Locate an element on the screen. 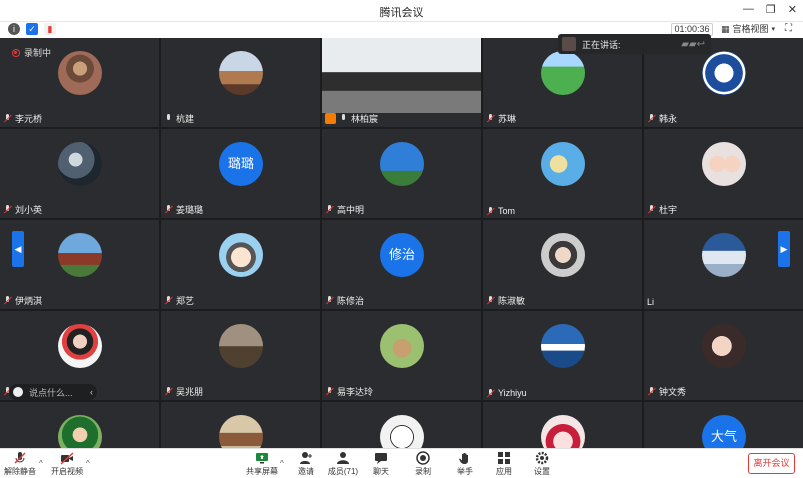 Image resolution: width=803 pixels, height=478 pixels. fullscreen-icon: ⛶ is located at coordinates (788, 28).